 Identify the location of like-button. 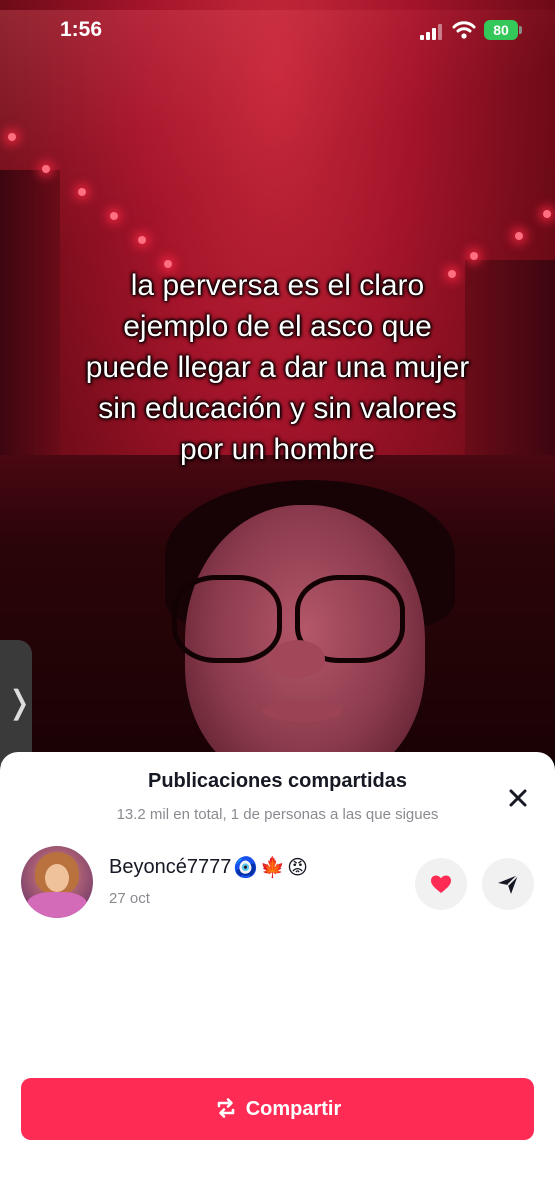
(441, 884).